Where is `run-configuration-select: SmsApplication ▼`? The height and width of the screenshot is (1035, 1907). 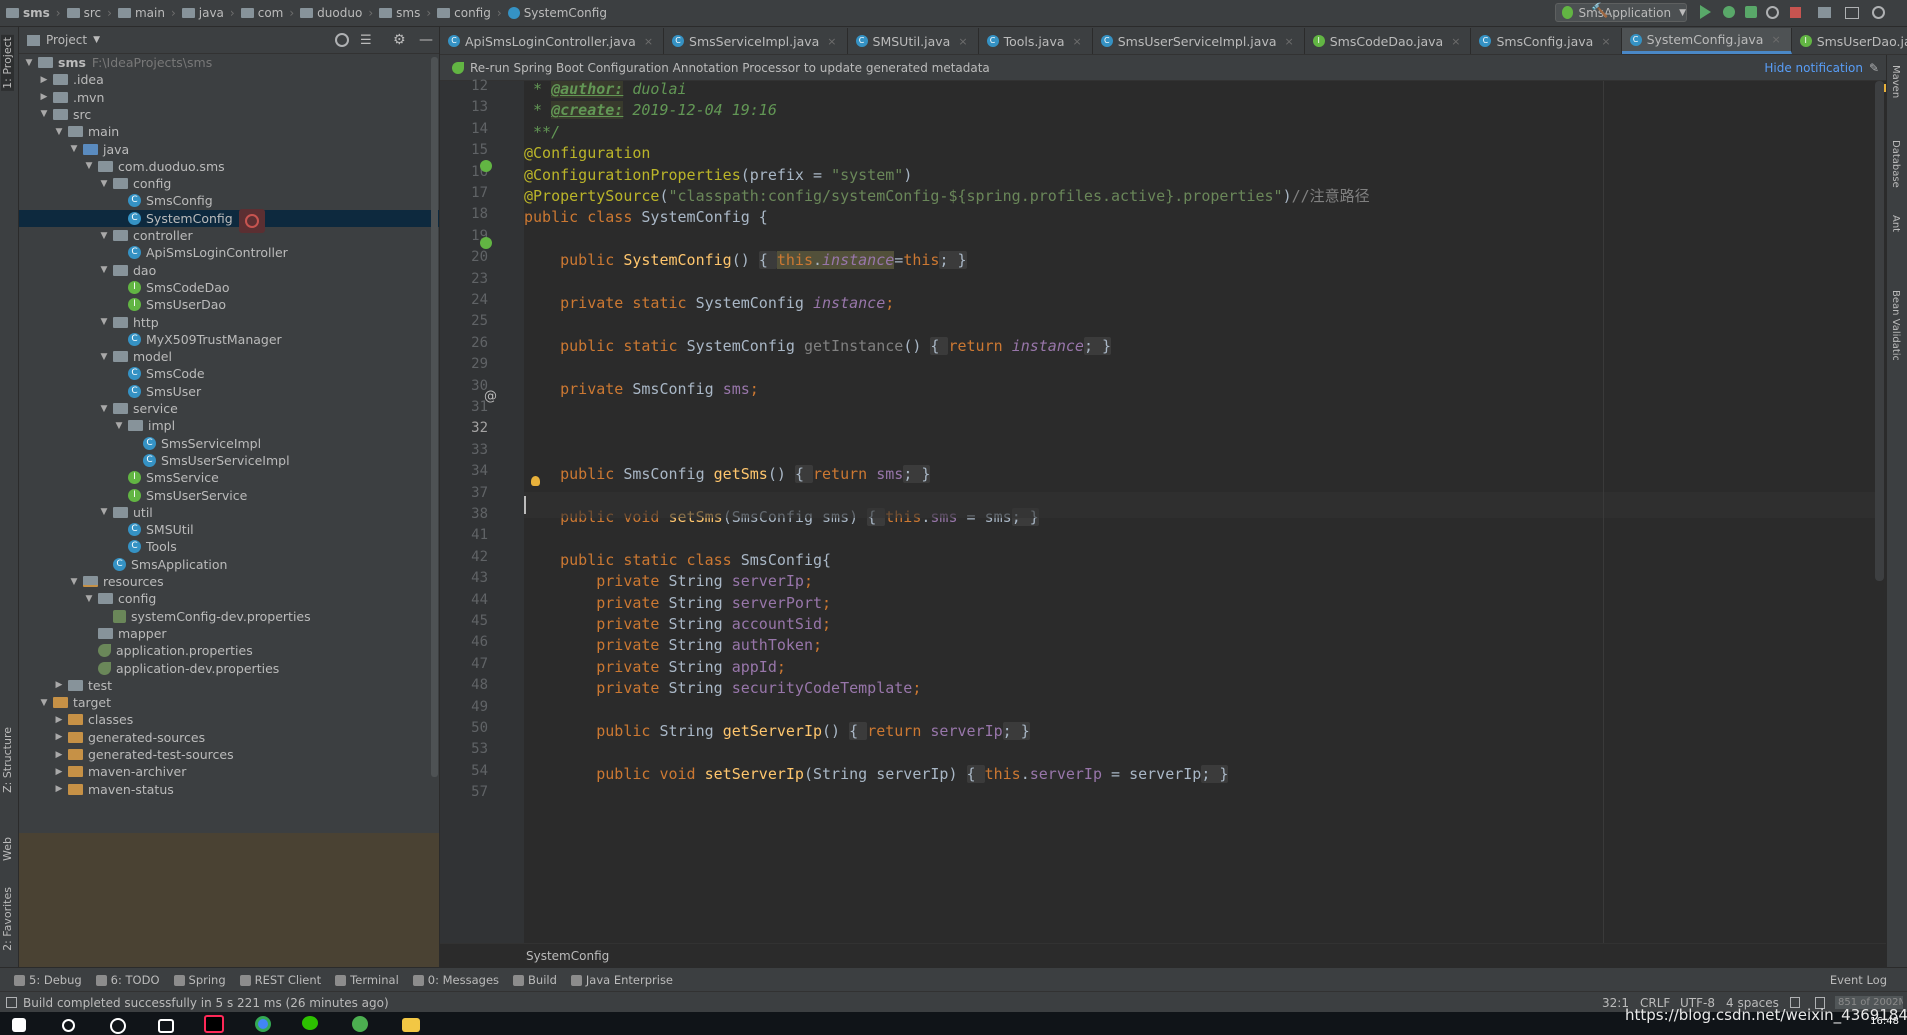 run-configuration-select: SmsApplication ▼ is located at coordinates (1621, 12).